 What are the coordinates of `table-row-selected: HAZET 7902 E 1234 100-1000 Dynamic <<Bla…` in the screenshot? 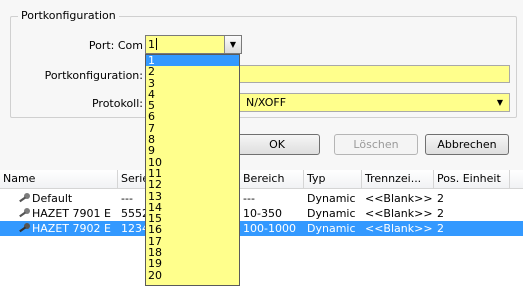 It's located at (261, 228).